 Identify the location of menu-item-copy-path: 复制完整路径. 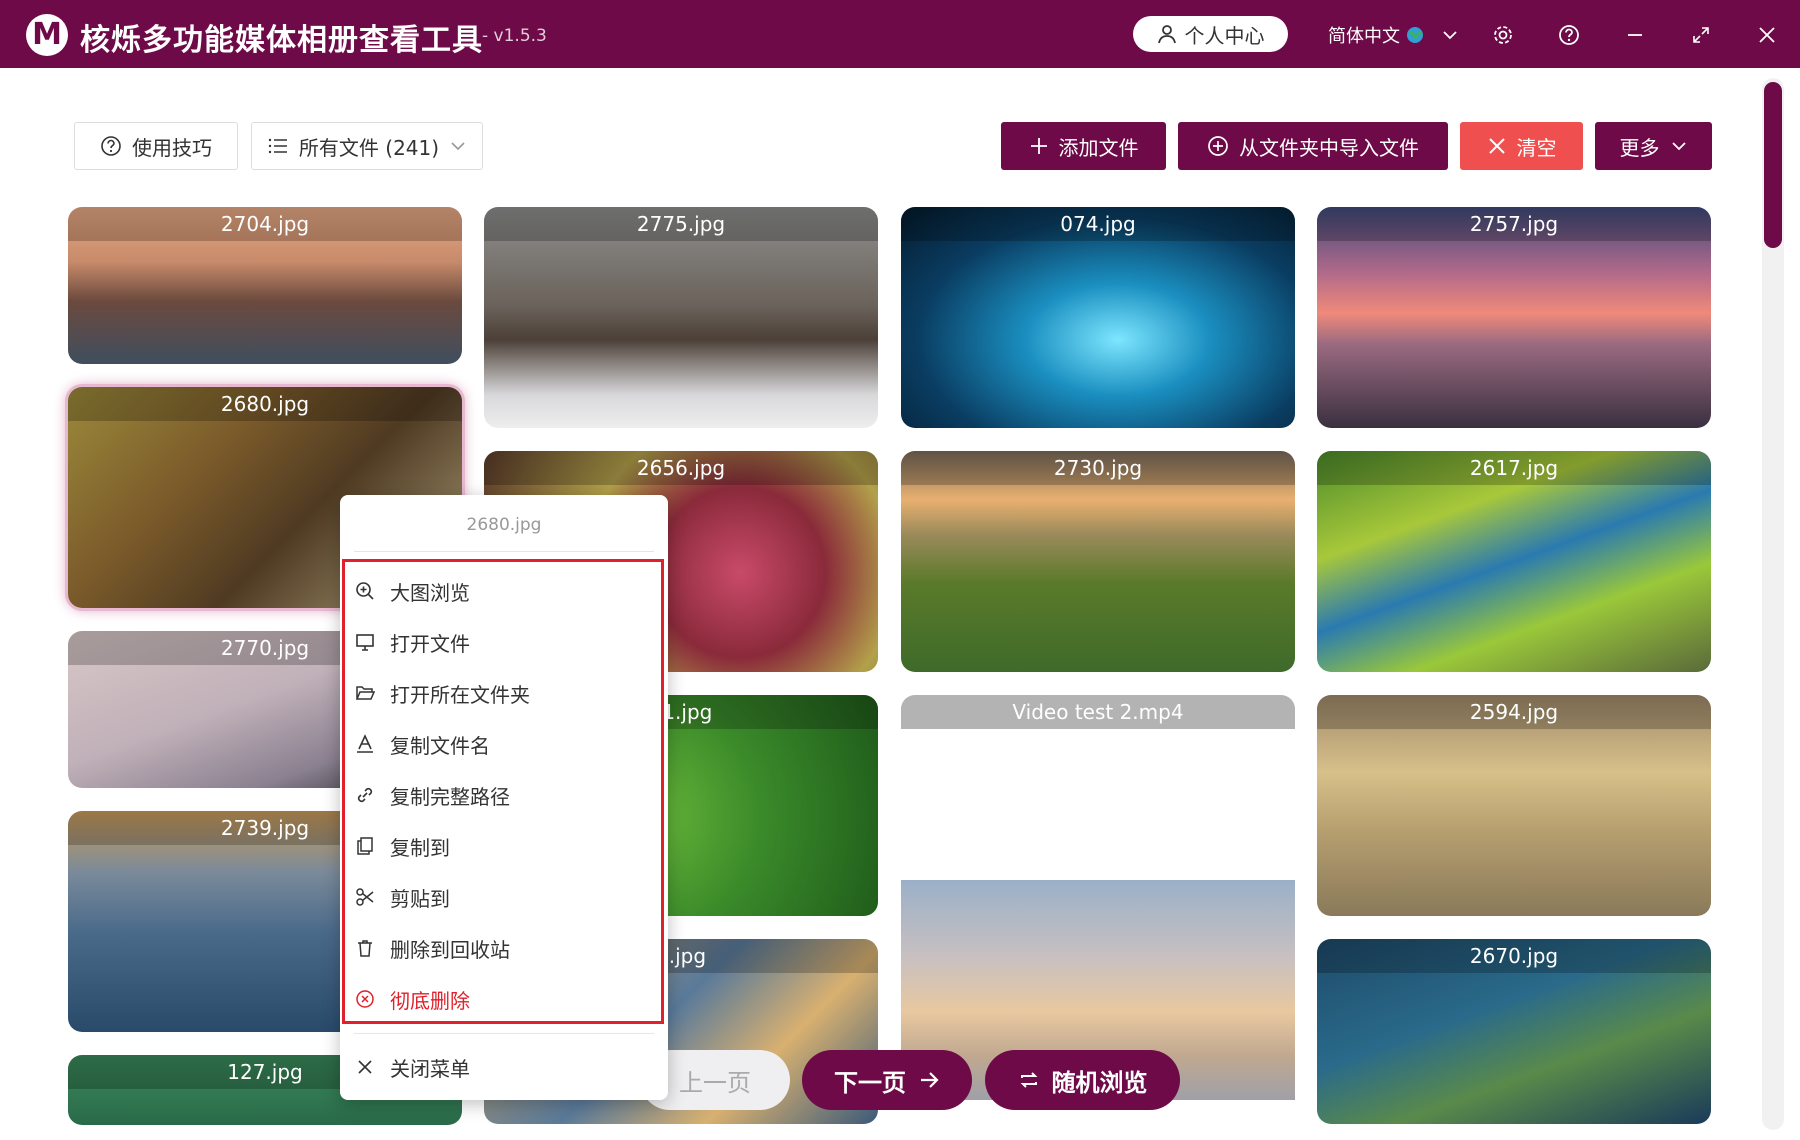
(499, 795).